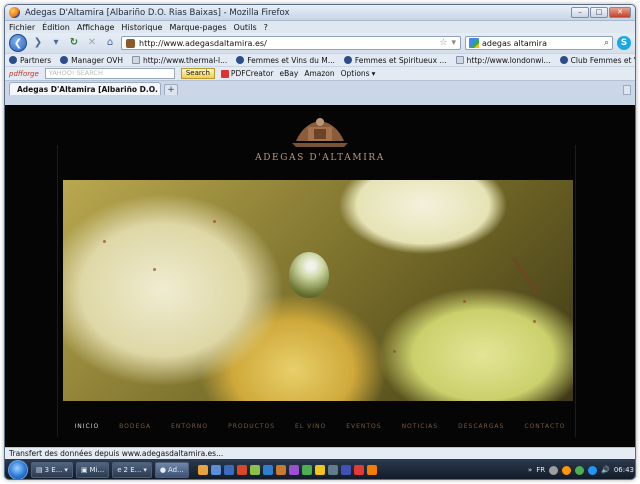 Image resolution: width=640 pixels, height=484 pixels. Describe the element at coordinates (14, 12) in the screenshot. I see `firefox-logo-icon` at that location.